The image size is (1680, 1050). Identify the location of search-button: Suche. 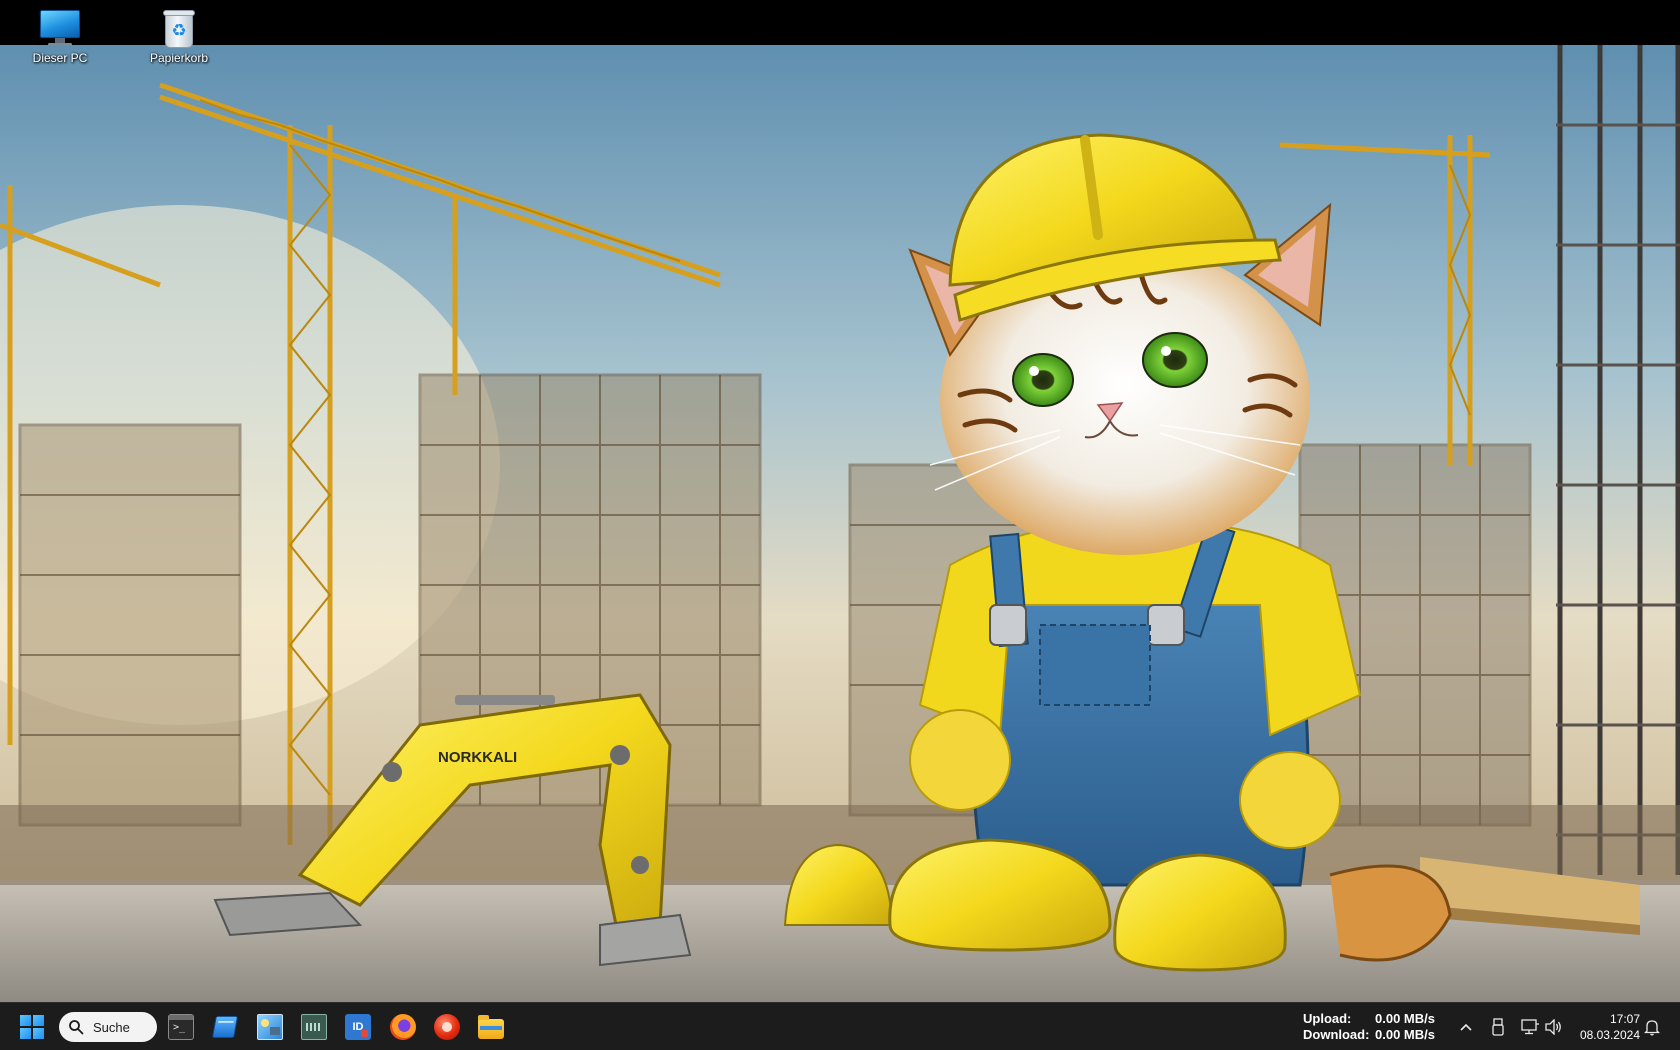
(108, 1027).